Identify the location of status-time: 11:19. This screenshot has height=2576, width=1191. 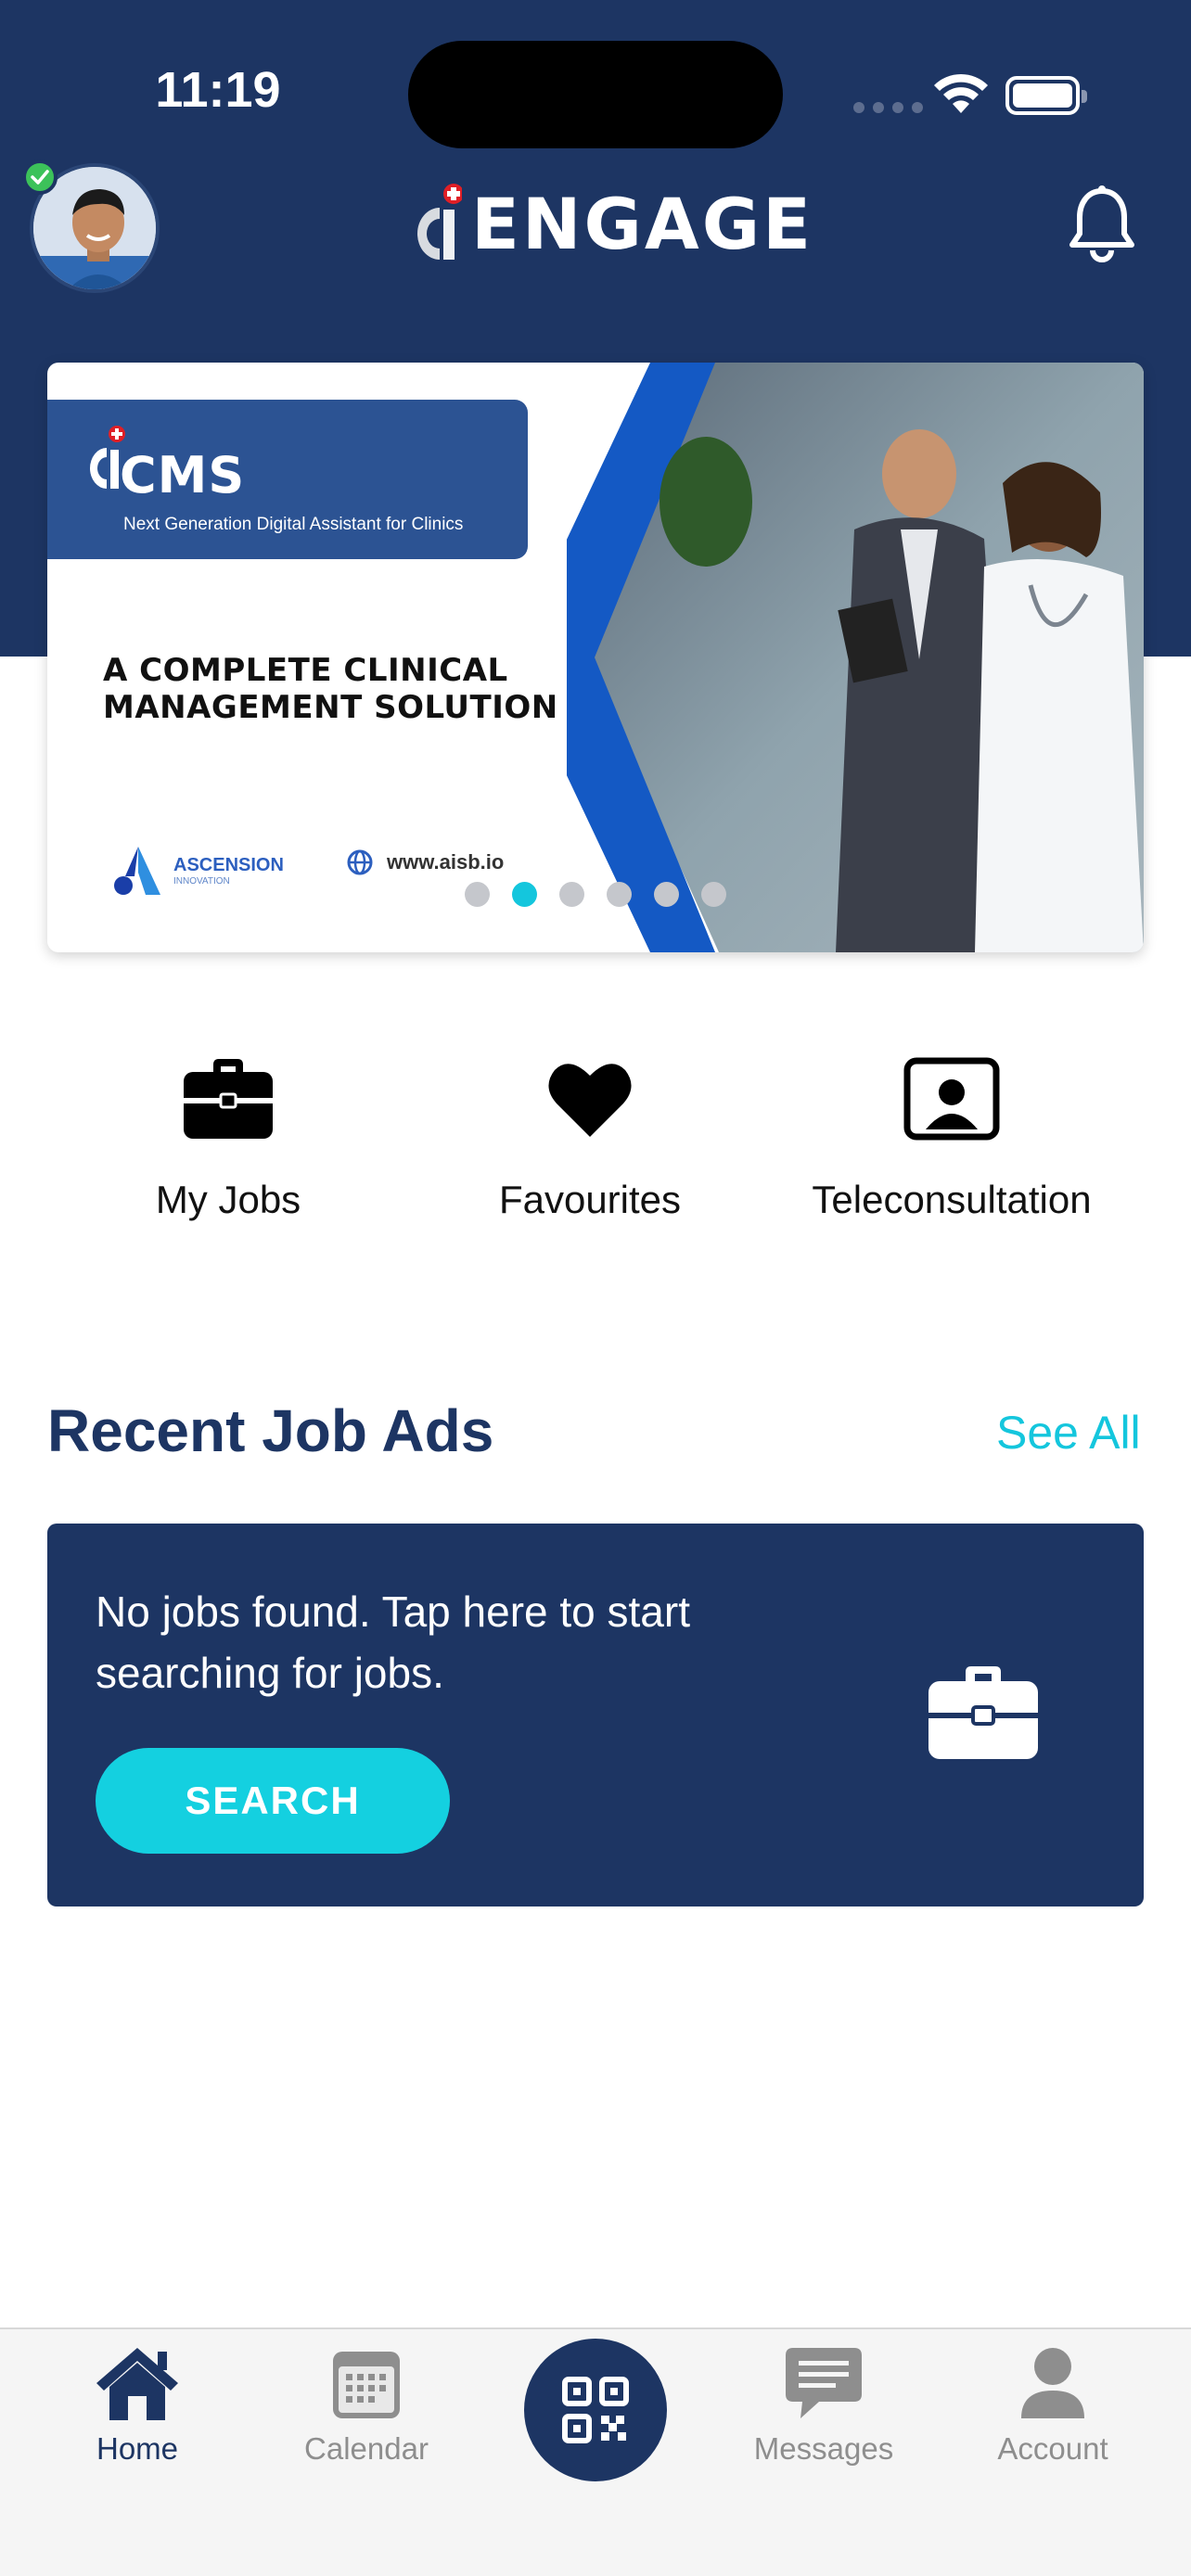
(218, 90).